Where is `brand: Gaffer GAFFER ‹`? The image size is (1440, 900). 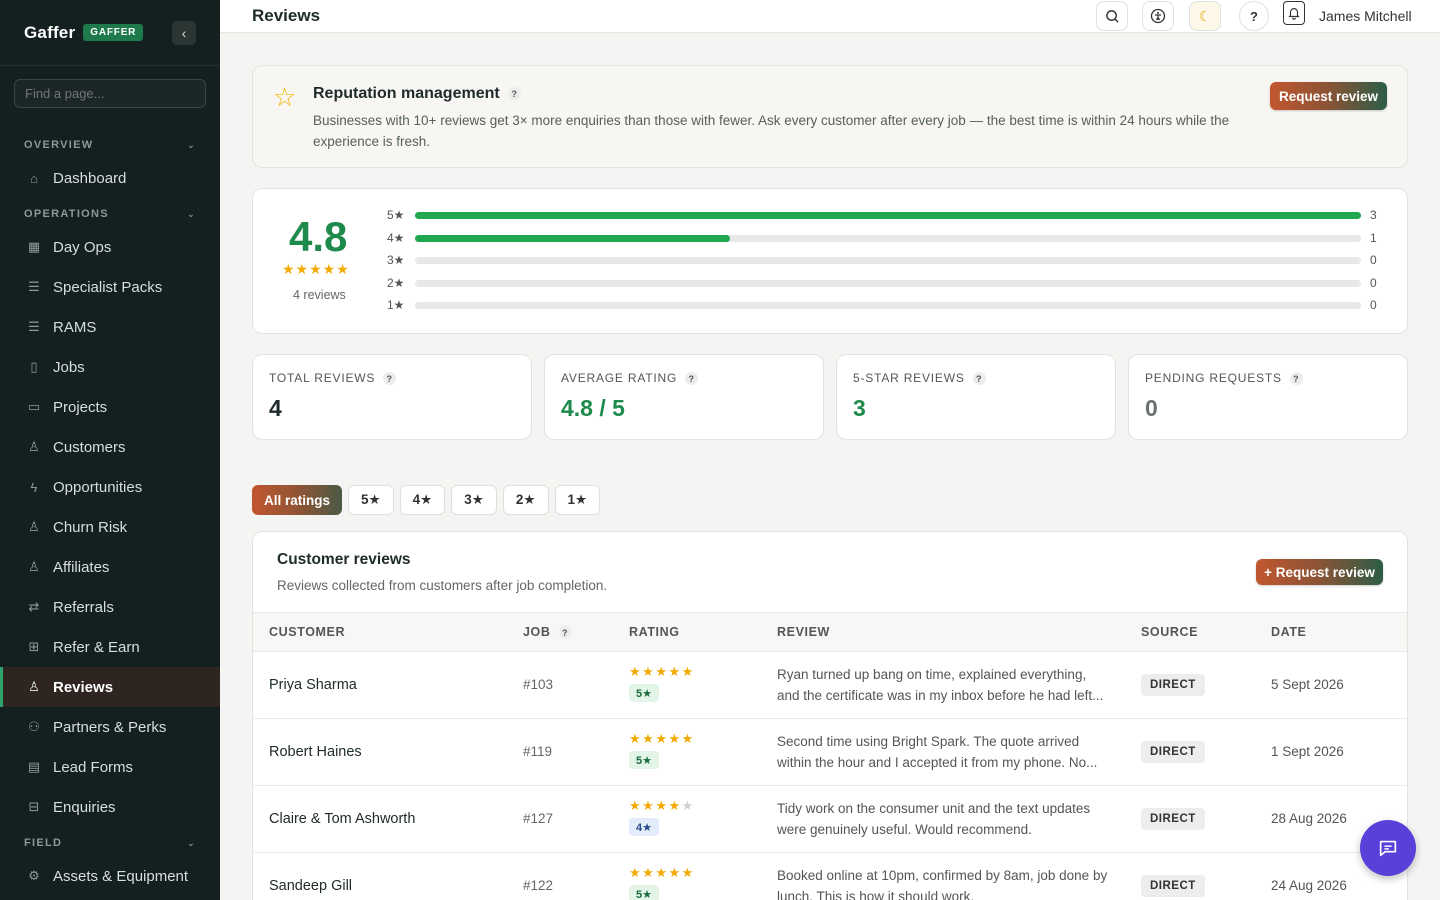 brand: Gaffer GAFFER ‹ is located at coordinates (110, 33).